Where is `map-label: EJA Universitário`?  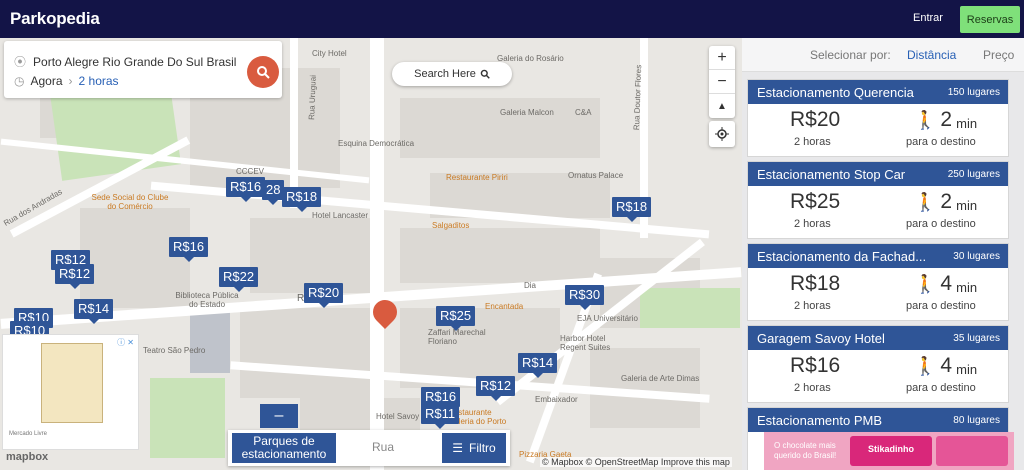 map-label: EJA Universitário is located at coordinates (607, 318).